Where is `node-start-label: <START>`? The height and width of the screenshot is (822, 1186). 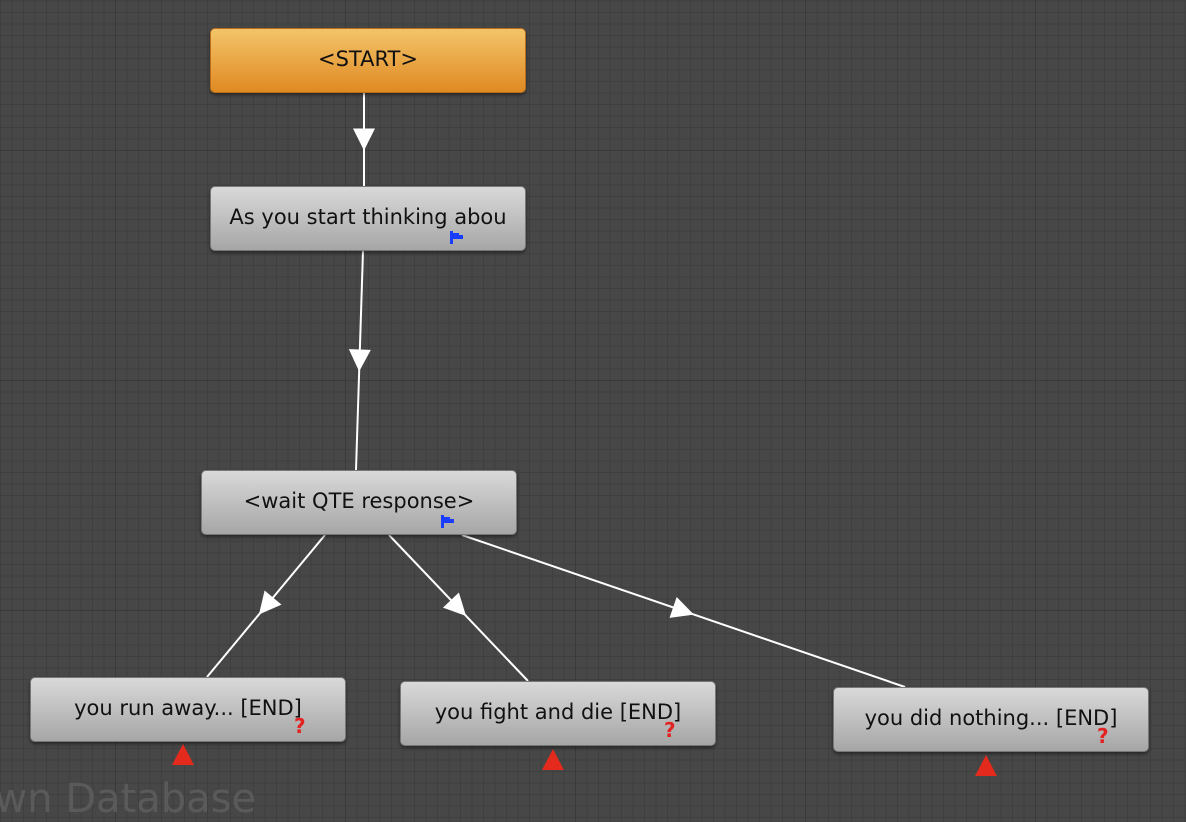
node-start-label: <START> is located at coordinates (368, 58).